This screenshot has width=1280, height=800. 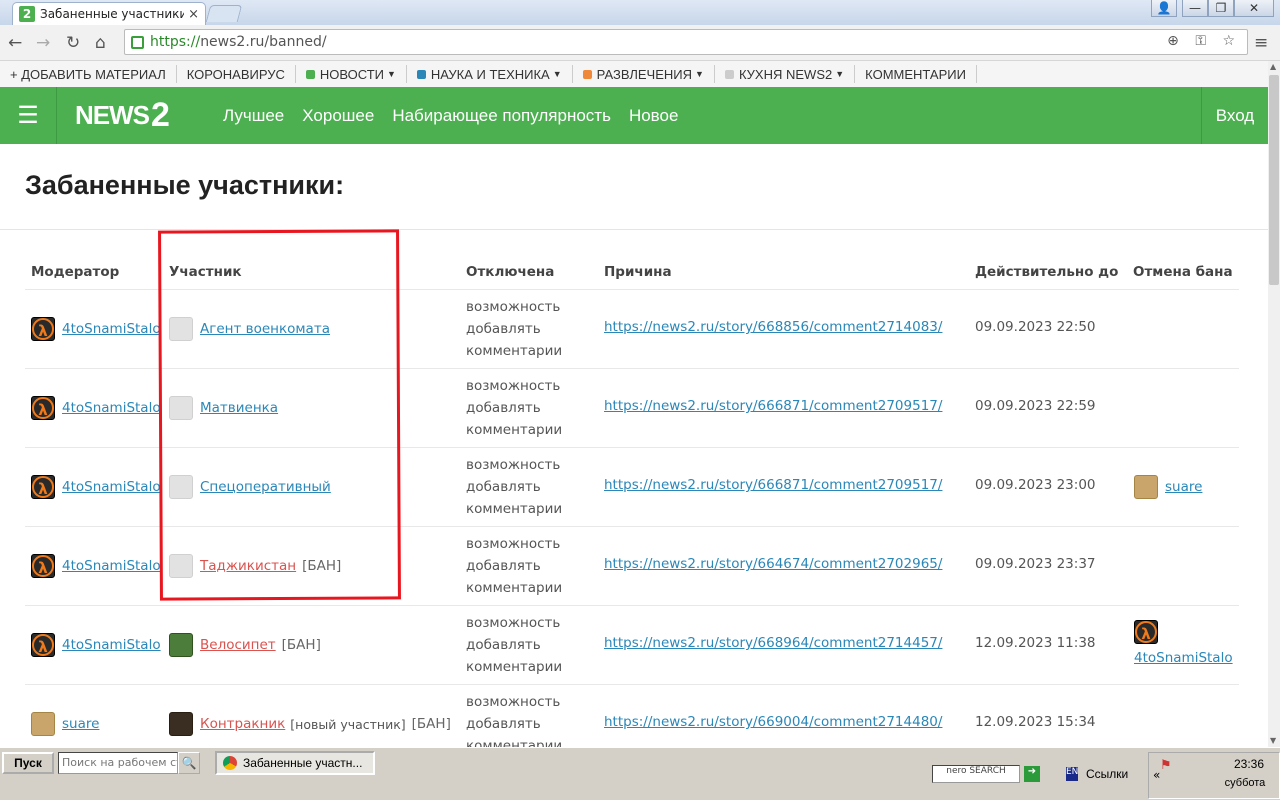 What do you see at coordinates (1273, 66) in the screenshot?
I see `scroll-up-arrow-icon: ▲` at bounding box center [1273, 66].